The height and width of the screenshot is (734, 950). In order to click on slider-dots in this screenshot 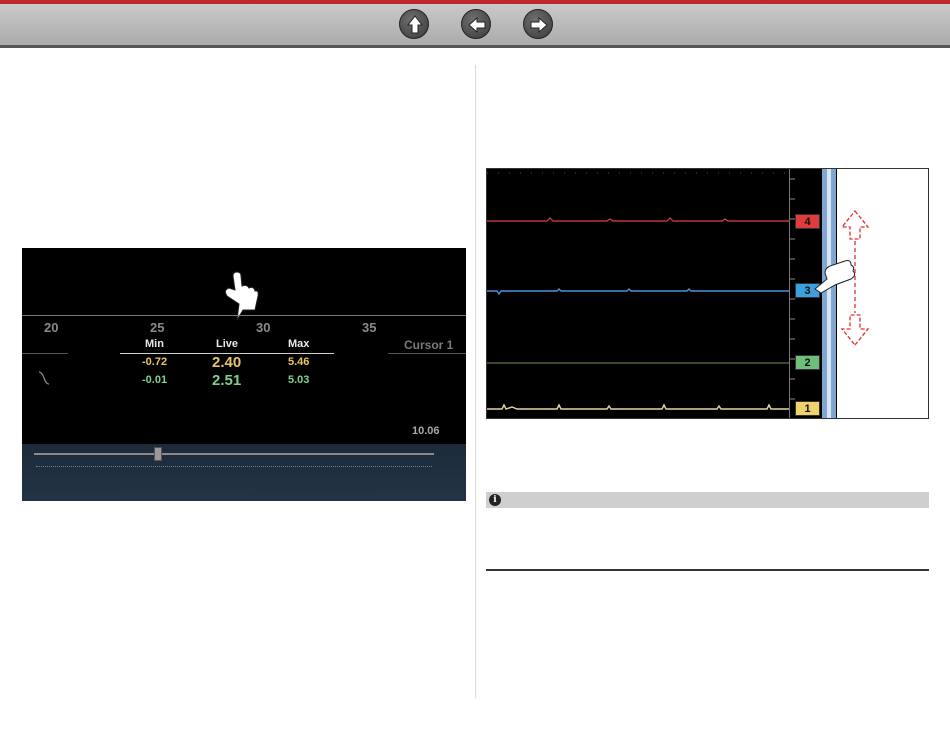, I will do `click(234, 466)`.